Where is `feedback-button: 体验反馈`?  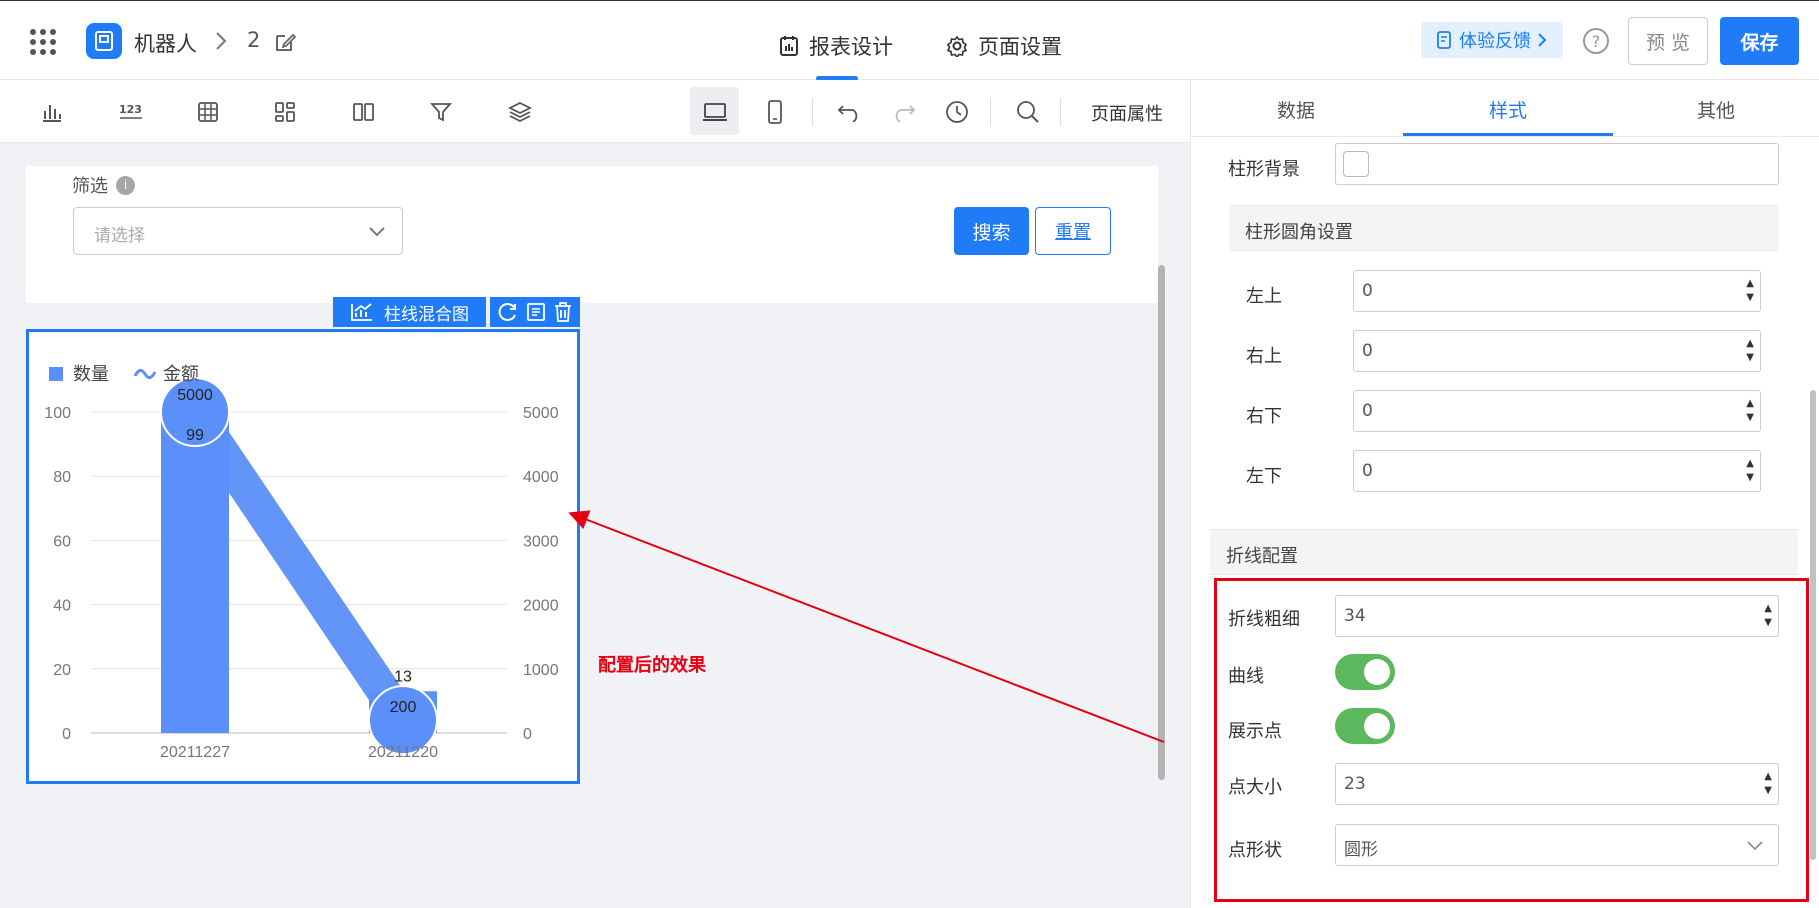 feedback-button: 体验反馈 is located at coordinates (1492, 40).